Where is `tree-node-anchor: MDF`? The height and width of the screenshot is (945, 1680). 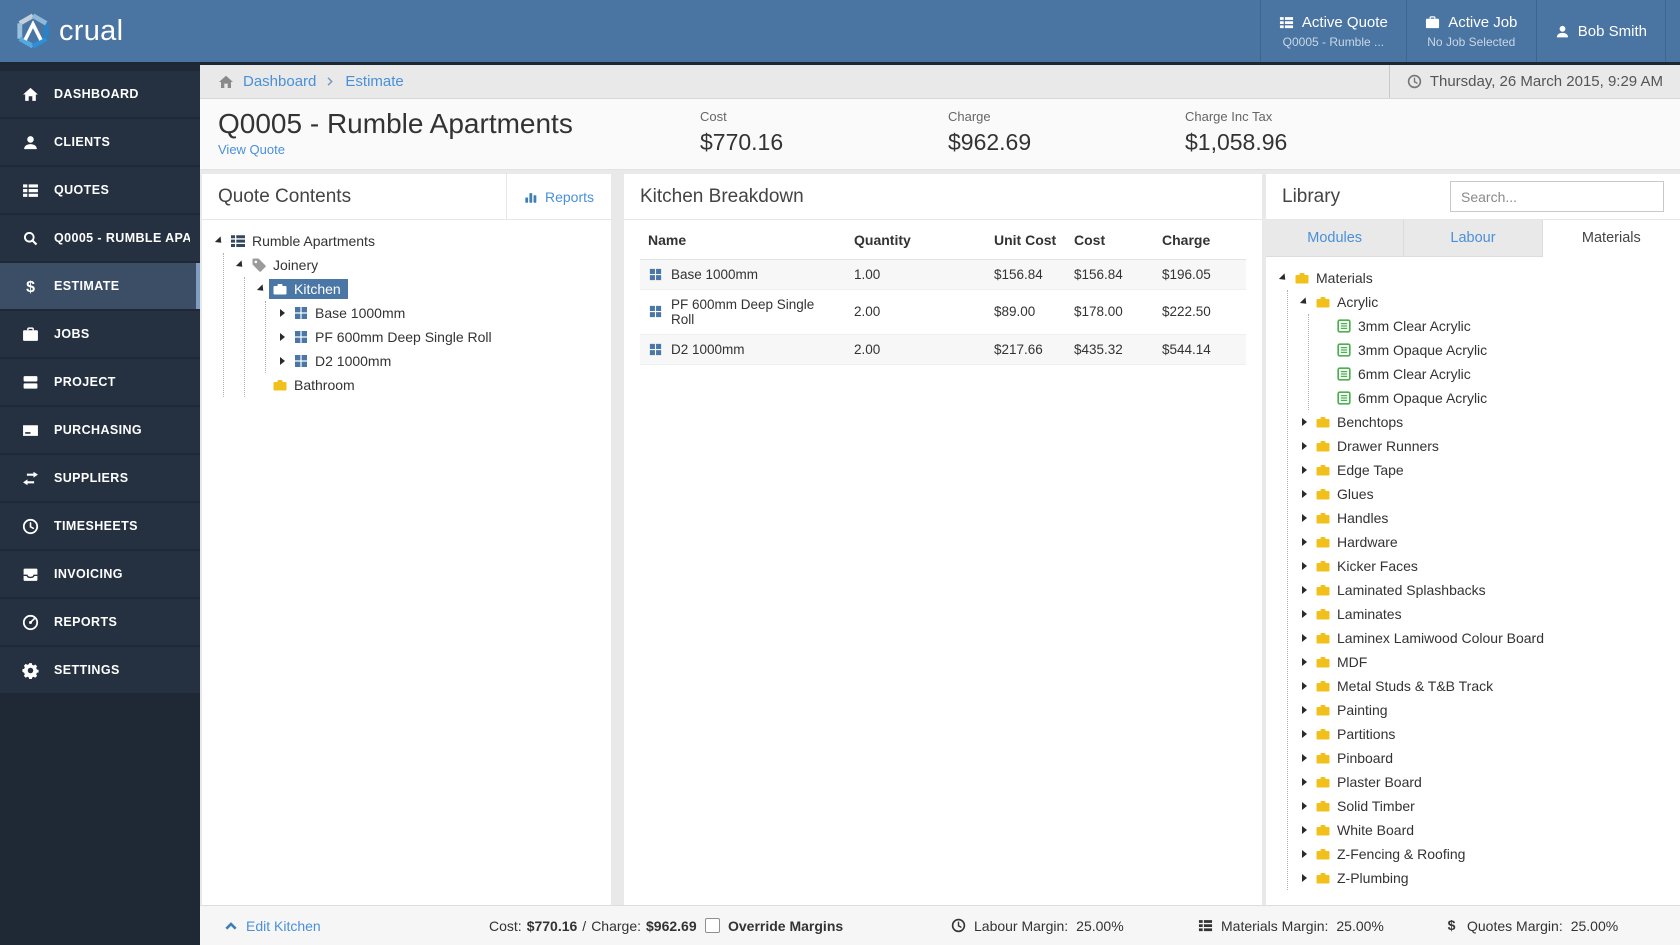 tree-node-anchor: MDF is located at coordinates (1343, 662).